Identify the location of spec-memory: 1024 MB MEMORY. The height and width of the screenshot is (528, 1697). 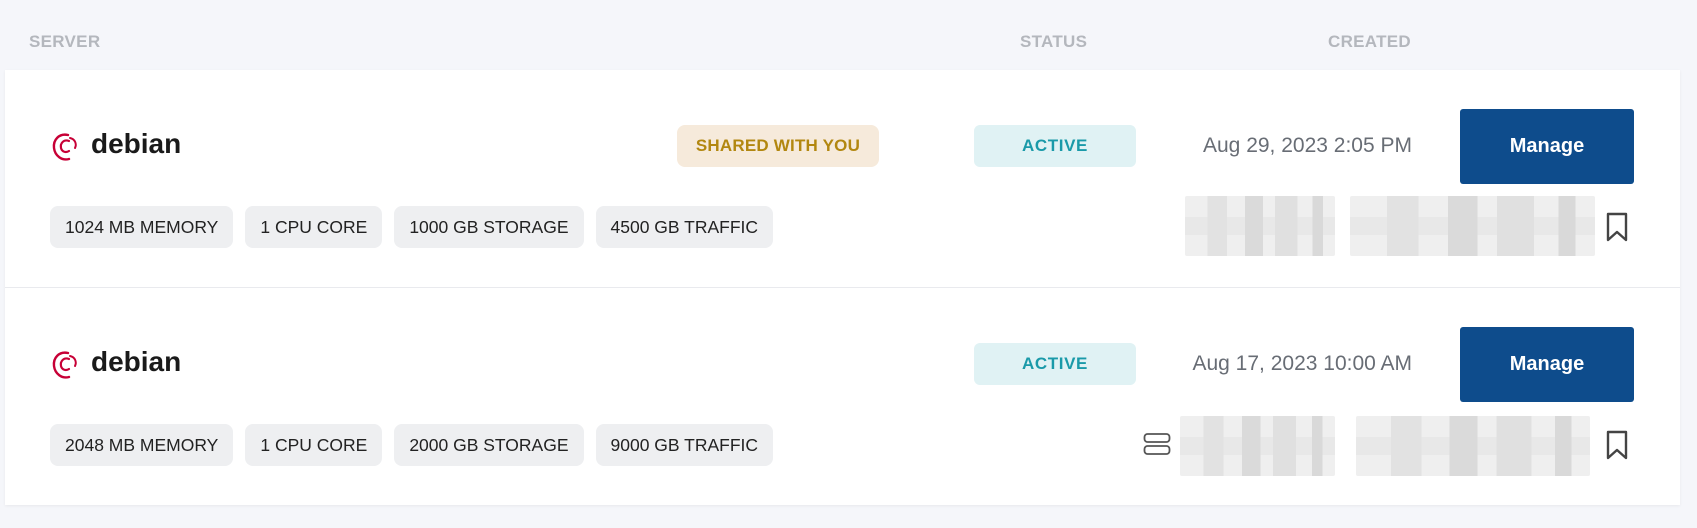
(142, 227).